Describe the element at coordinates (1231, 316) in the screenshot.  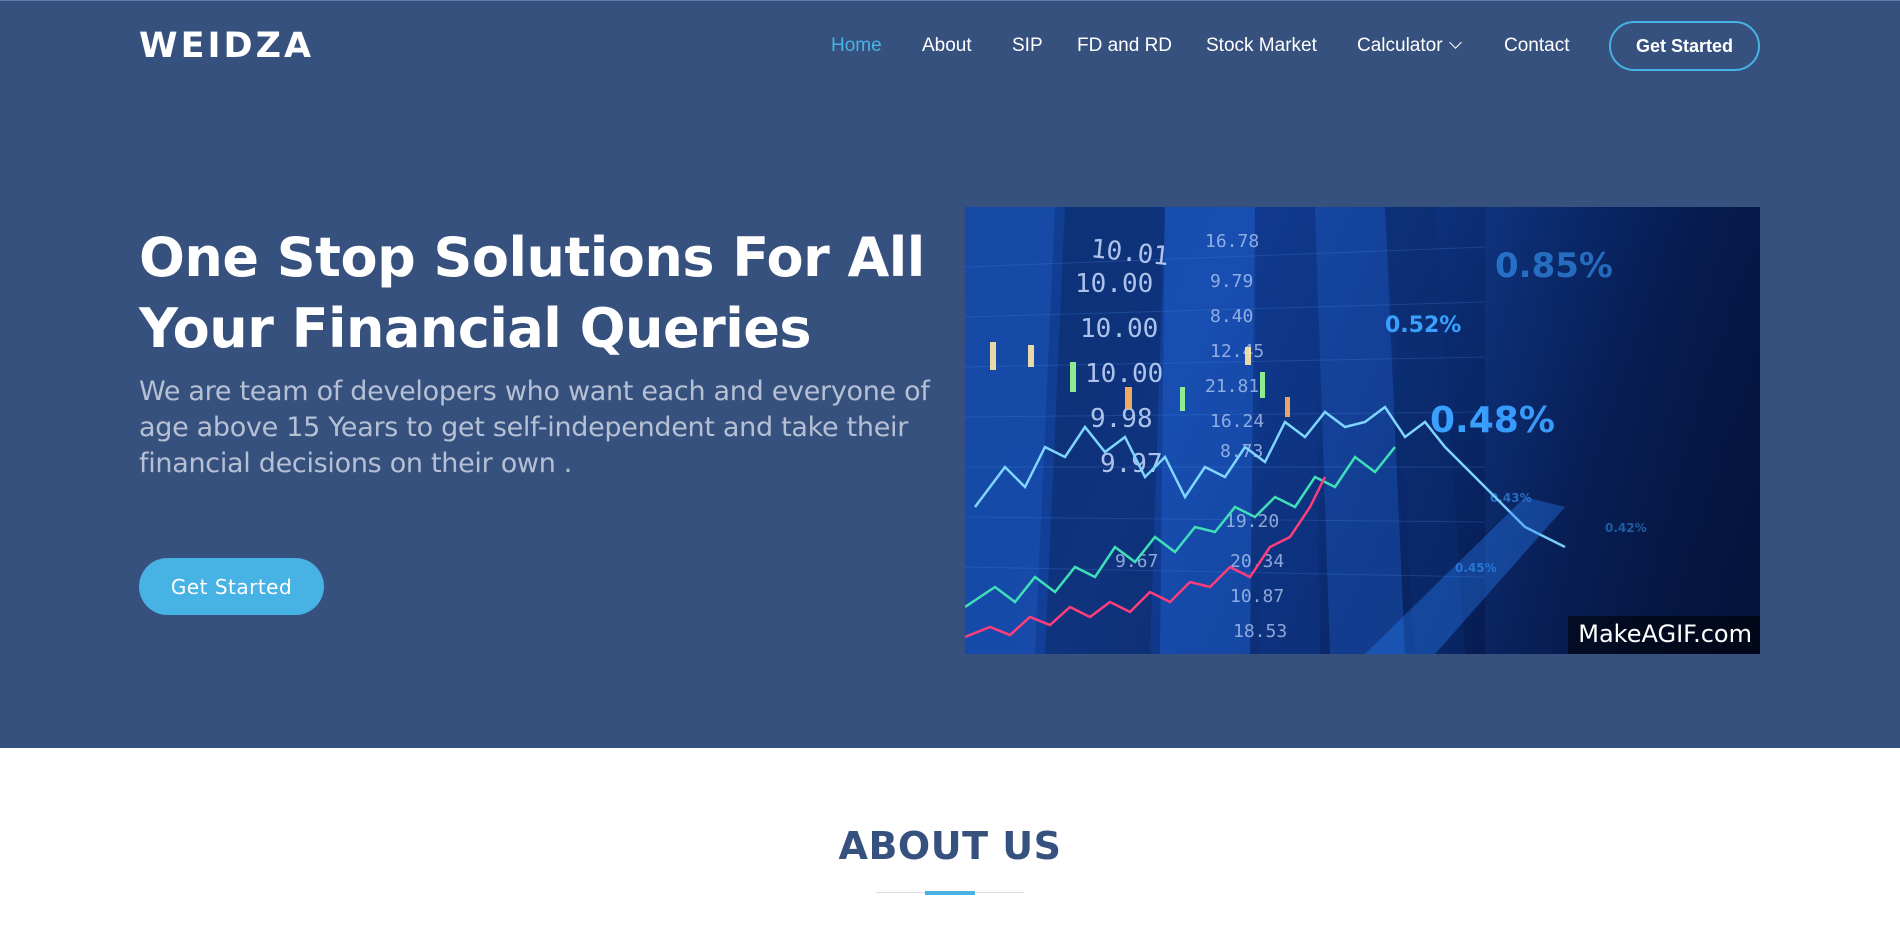
I see `ticker-value: 8.40` at that location.